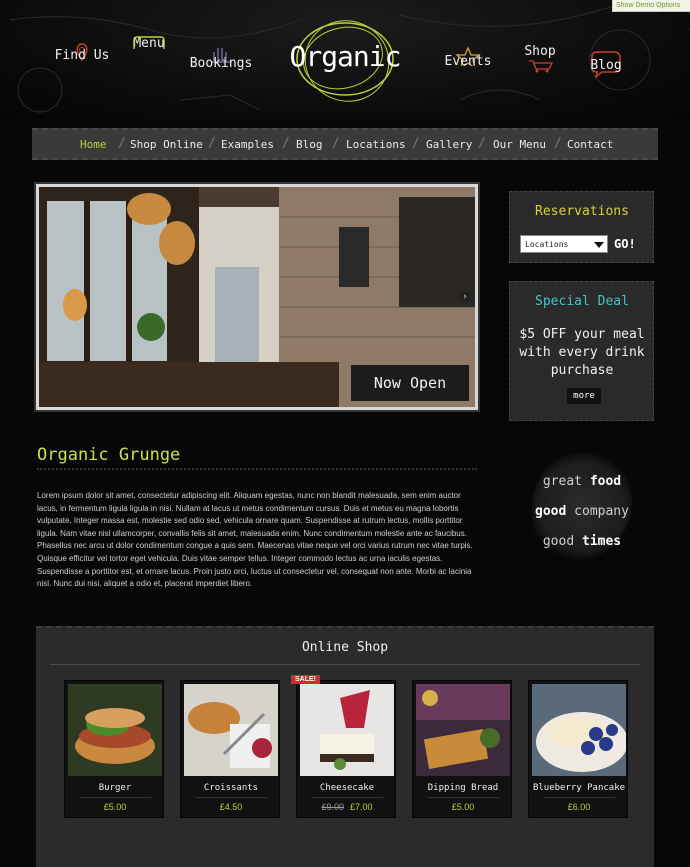 Image resolution: width=690 pixels, height=867 pixels. I want to click on product-card: Dipping Bread £5.00, so click(462, 749).